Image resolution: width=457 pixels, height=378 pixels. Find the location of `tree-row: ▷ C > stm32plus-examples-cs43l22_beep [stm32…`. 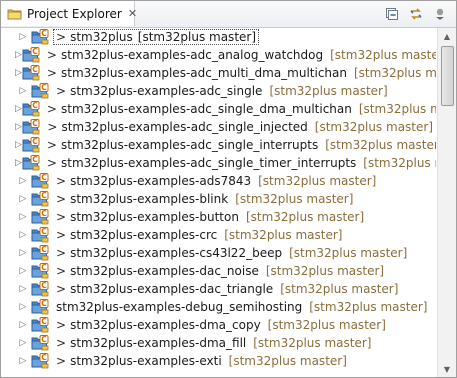

tree-row: ▷ C > stm32plus-examples-cs43l22_beep [stm32… is located at coordinates (218, 253).